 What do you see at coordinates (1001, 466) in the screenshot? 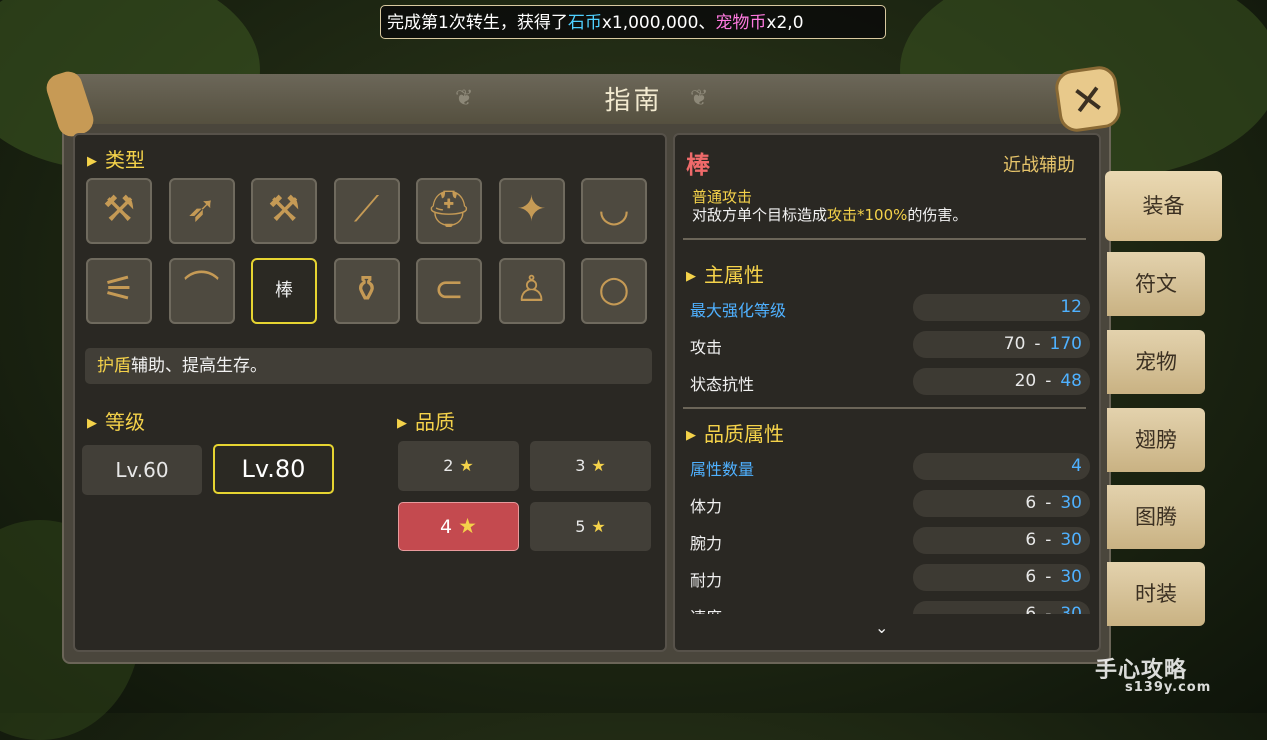
I see `stat-value-bar: 4` at bounding box center [1001, 466].